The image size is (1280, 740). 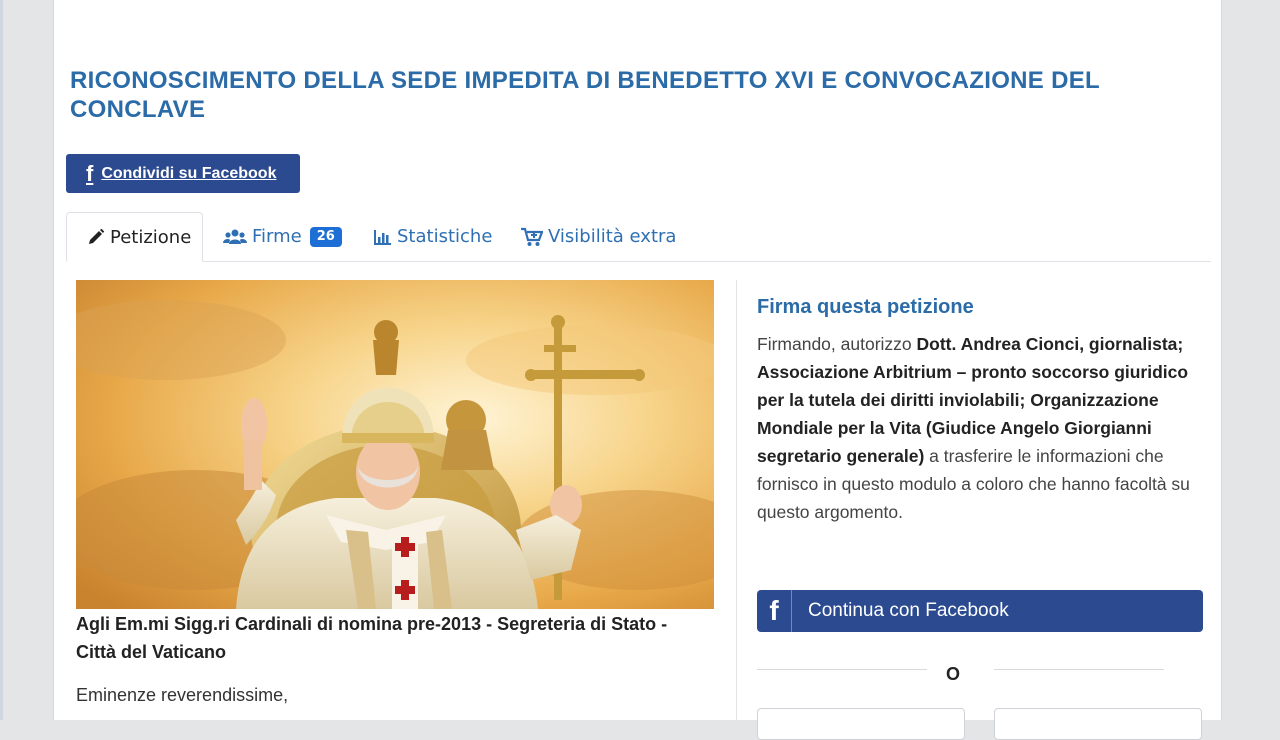 What do you see at coordinates (182, 695) in the screenshot?
I see `petition-salutation: Eminenze reverendissime,` at bounding box center [182, 695].